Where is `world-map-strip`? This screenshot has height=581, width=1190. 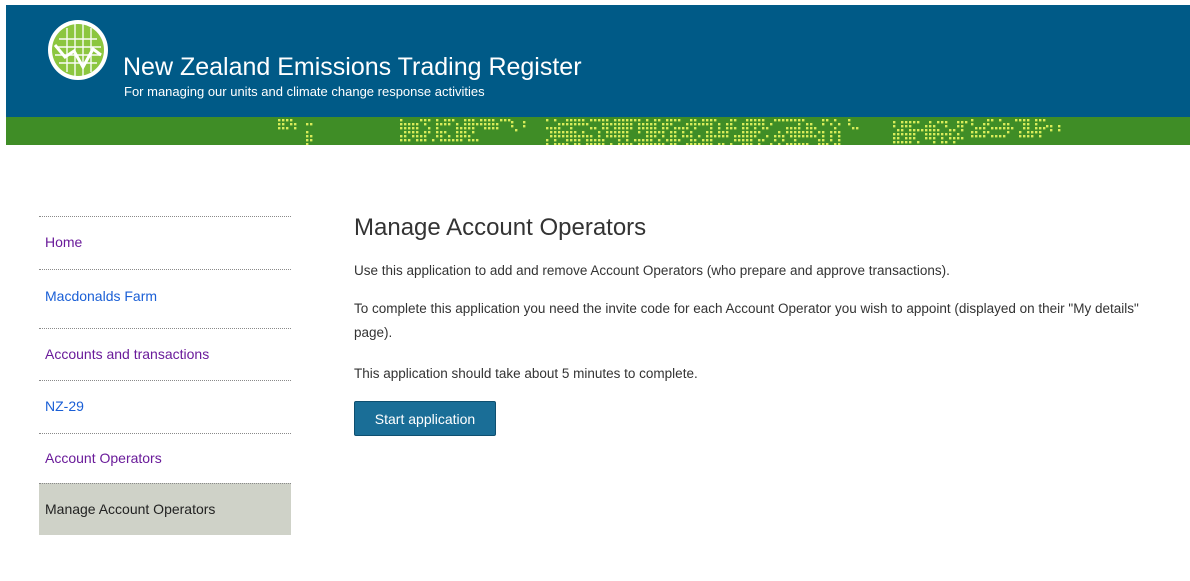 world-map-strip is located at coordinates (598, 131).